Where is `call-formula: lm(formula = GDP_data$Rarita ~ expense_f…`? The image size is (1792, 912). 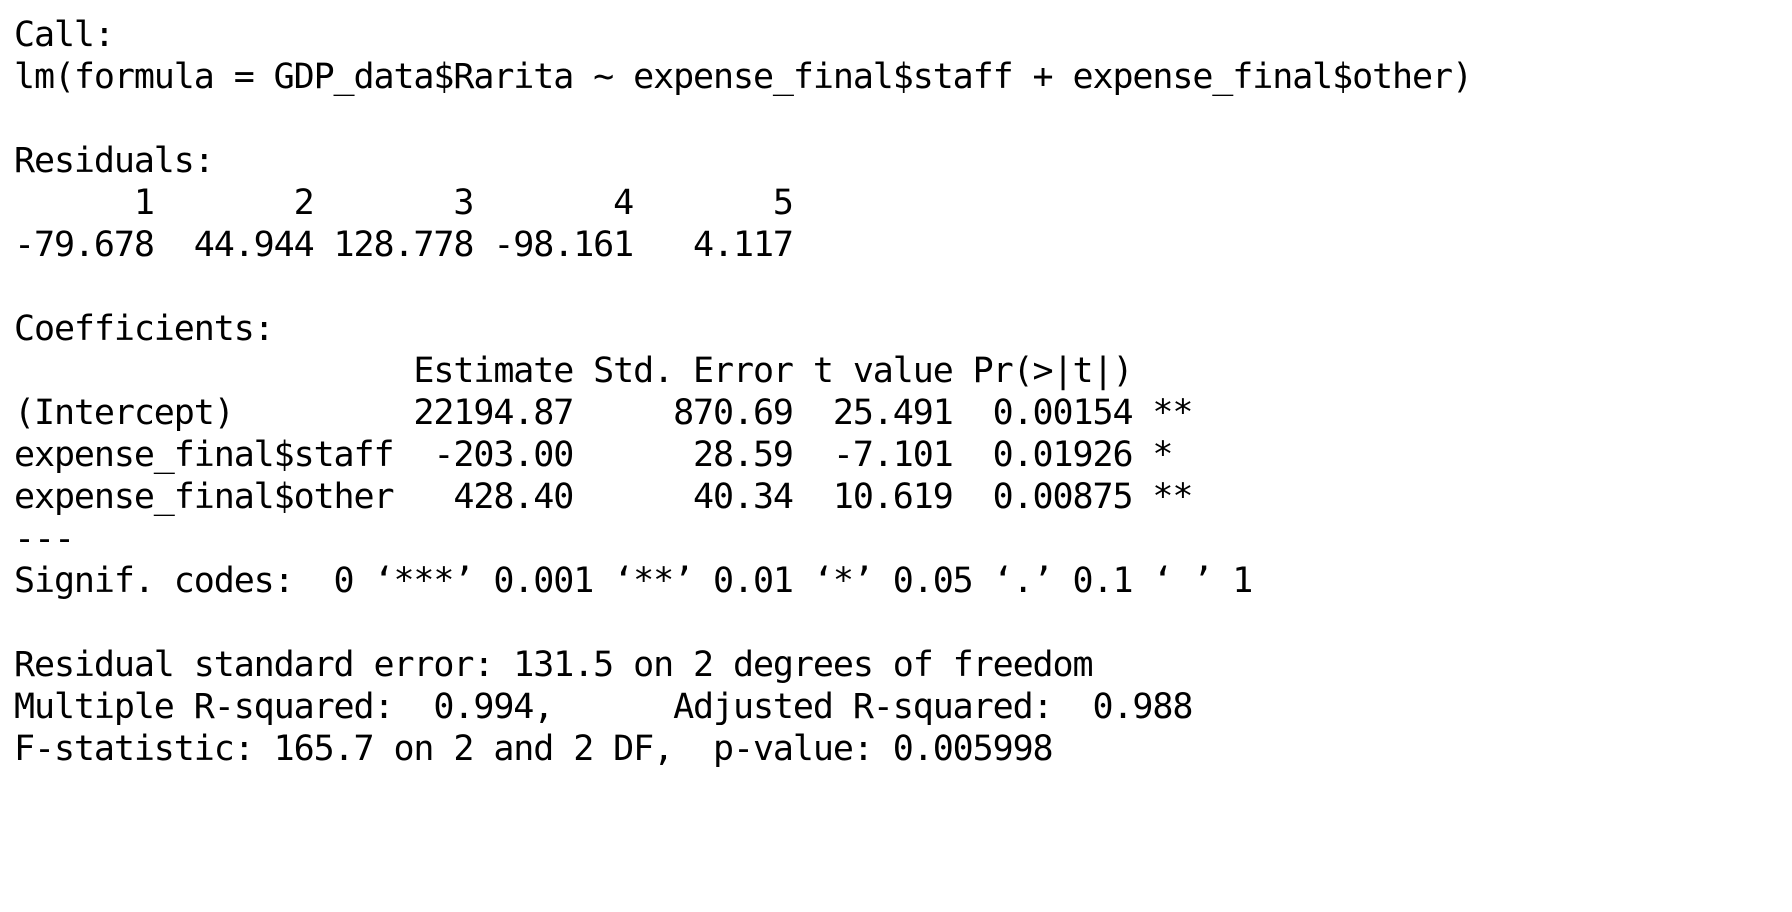 call-formula: lm(formula = GDP_data$Rarita ~ expense_f… is located at coordinates (743, 77).